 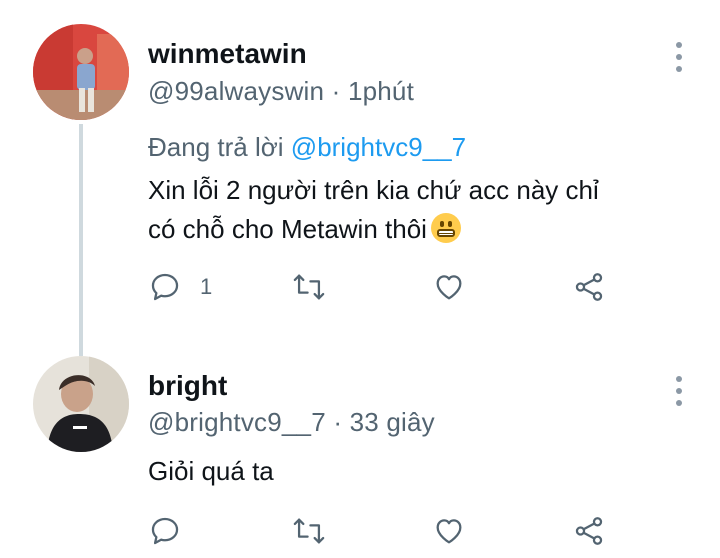 What do you see at coordinates (373, 190) in the screenshot?
I see `tweet-text-line: Xin lỗi 2 người trên kia chứ acc này chỉ` at bounding box center [373, 190].